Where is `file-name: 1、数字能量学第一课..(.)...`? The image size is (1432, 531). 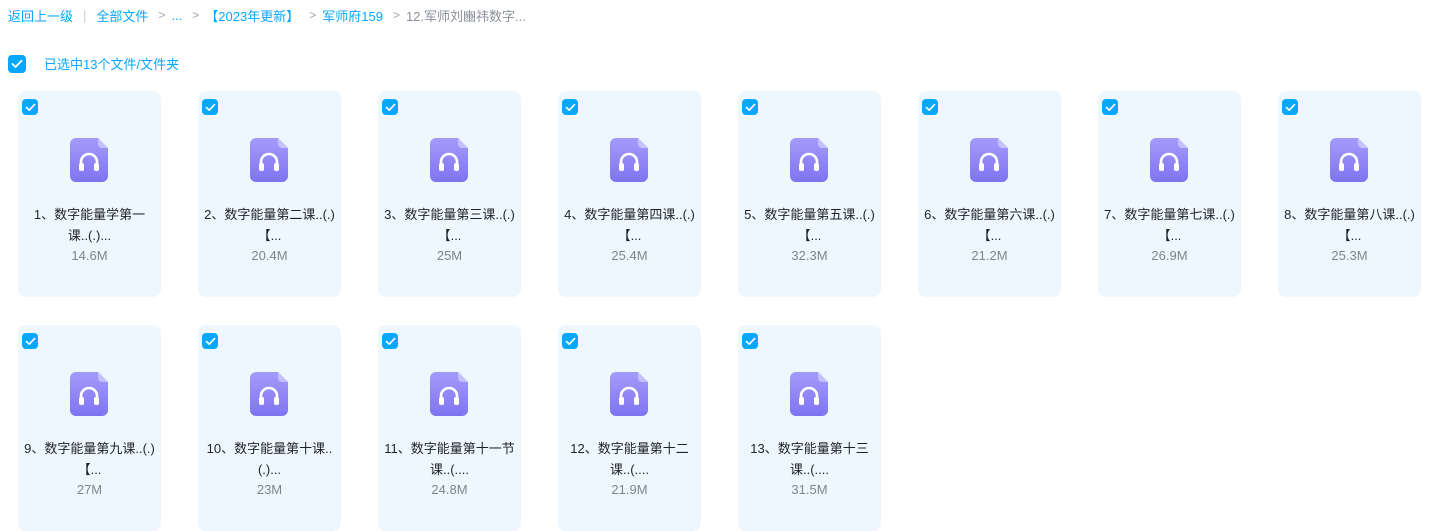 file-name: 1、数字能量学第一课..(.)... is located at coordinates (89, 225).